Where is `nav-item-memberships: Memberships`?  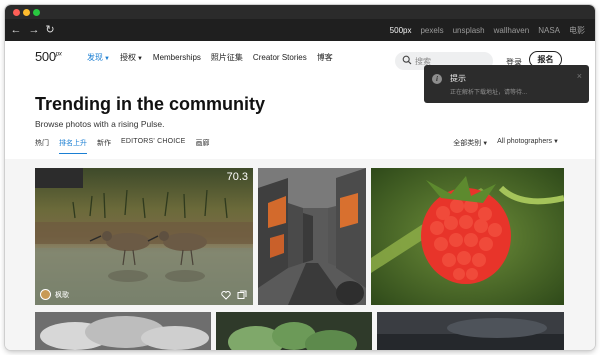
nav-item-memberships: Memberships is located at coordinates (177, 57).